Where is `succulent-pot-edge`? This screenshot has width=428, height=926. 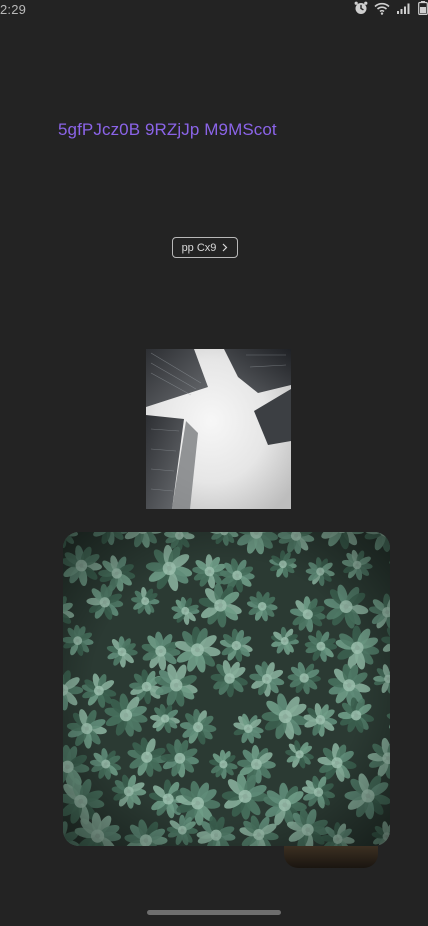 succulent-pot-edge is located at coordinates (331, 857).